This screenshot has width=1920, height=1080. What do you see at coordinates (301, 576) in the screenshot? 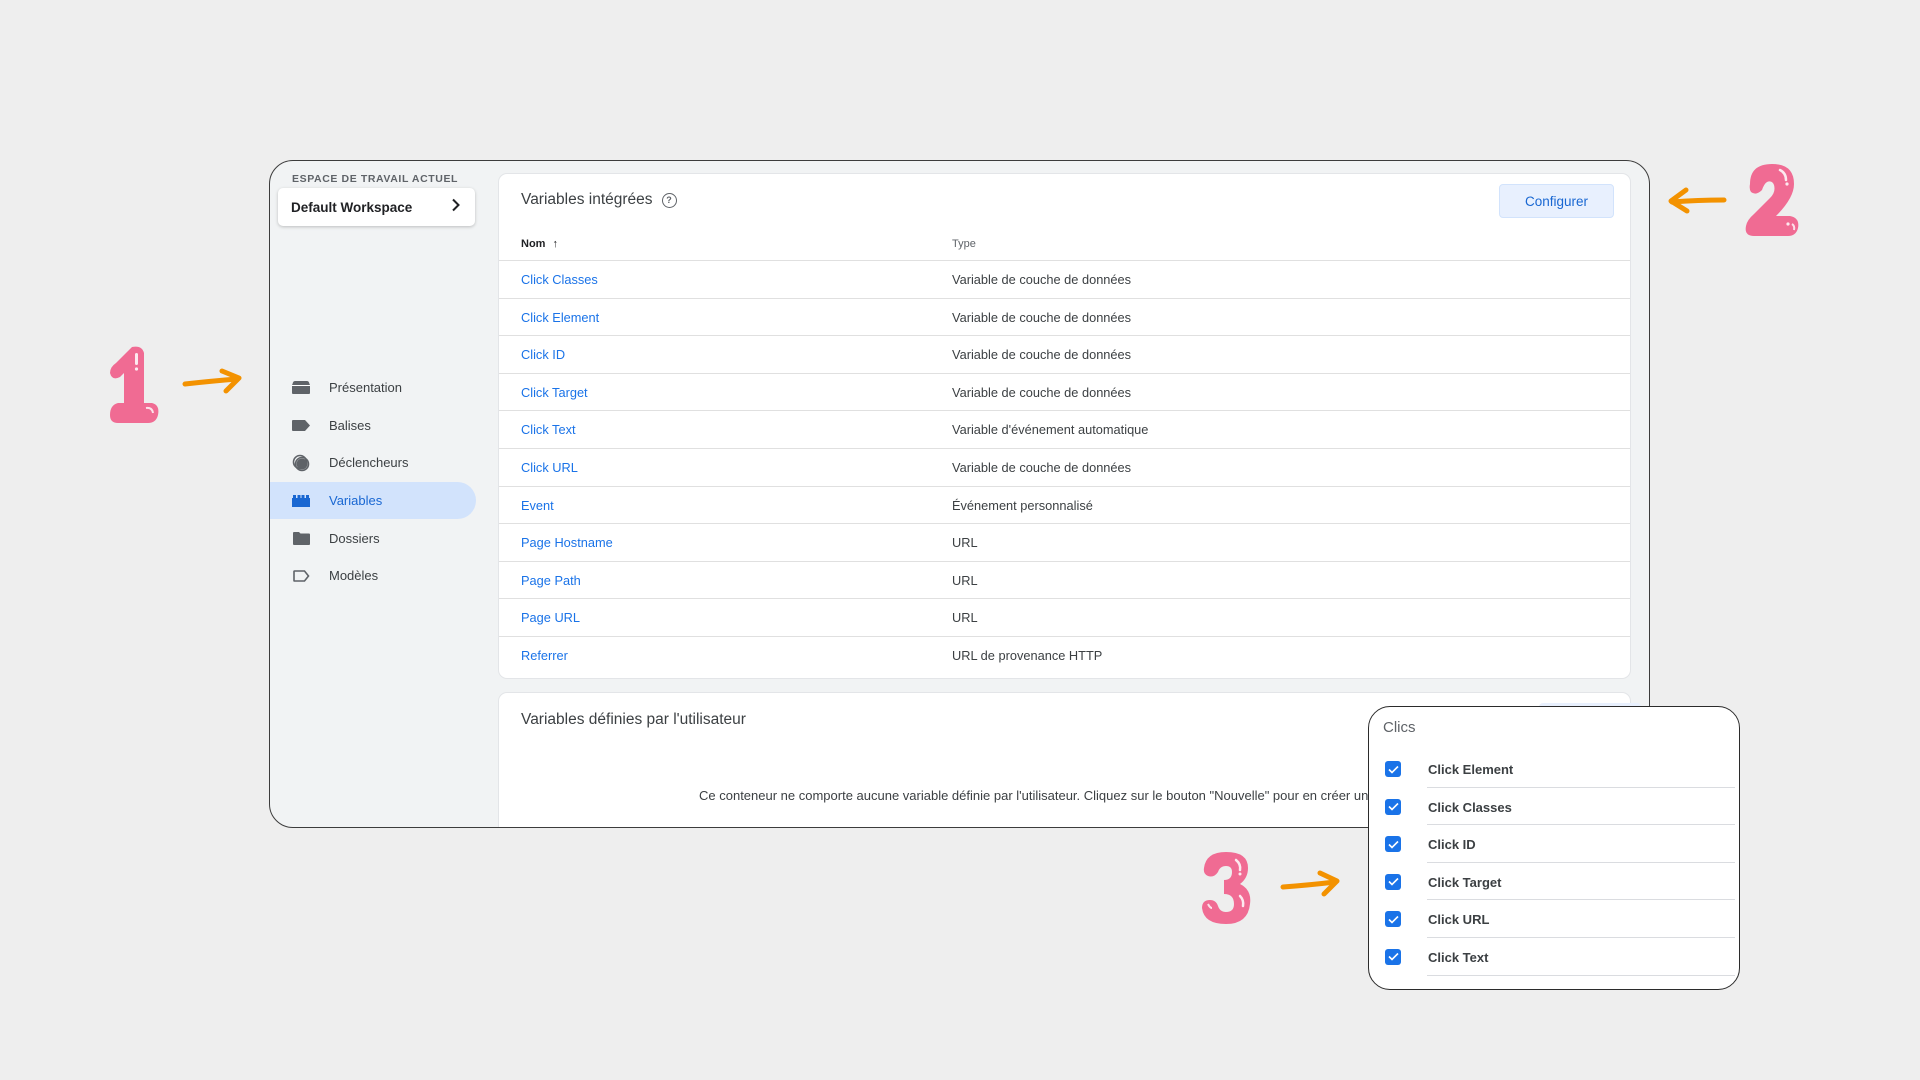
I see `template-icon` at bounding box center [301, 576].